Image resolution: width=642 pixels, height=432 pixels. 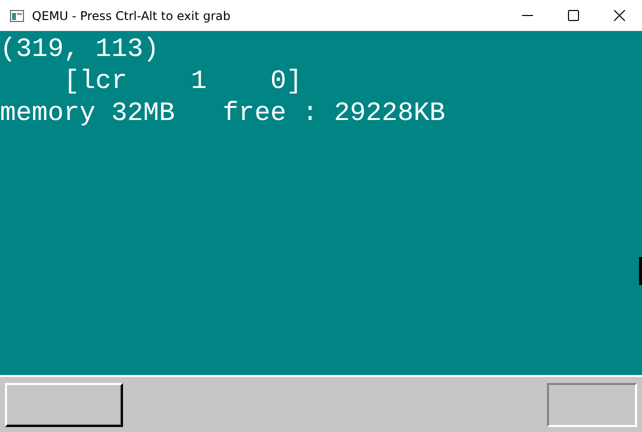 What do you see at coordinates (573, 15) in the screenshot?
I see `maximize-icon` at bounding box center [573, 15].